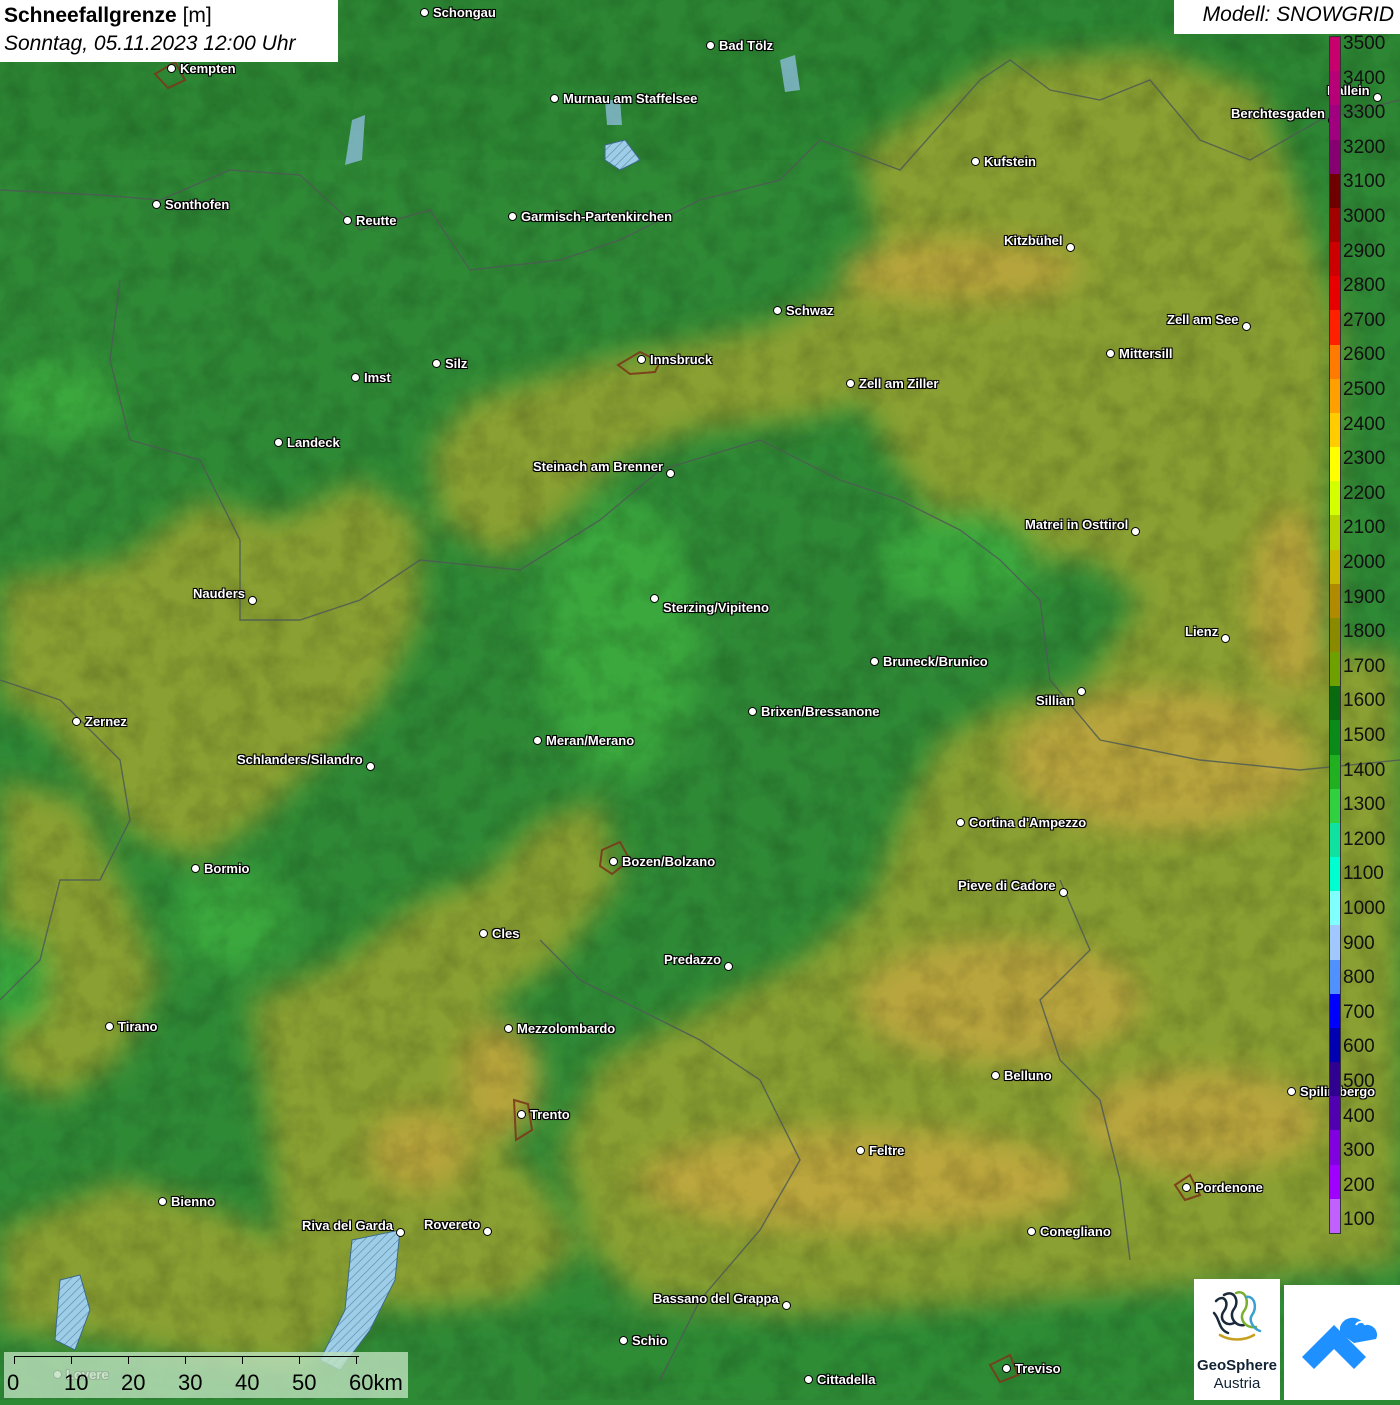 The image size is (1400, 1405). What do you see at coordinates (1364, 43) in the screenshot?
I see `legend-label: 3500` at bounding box center [1364, 43].